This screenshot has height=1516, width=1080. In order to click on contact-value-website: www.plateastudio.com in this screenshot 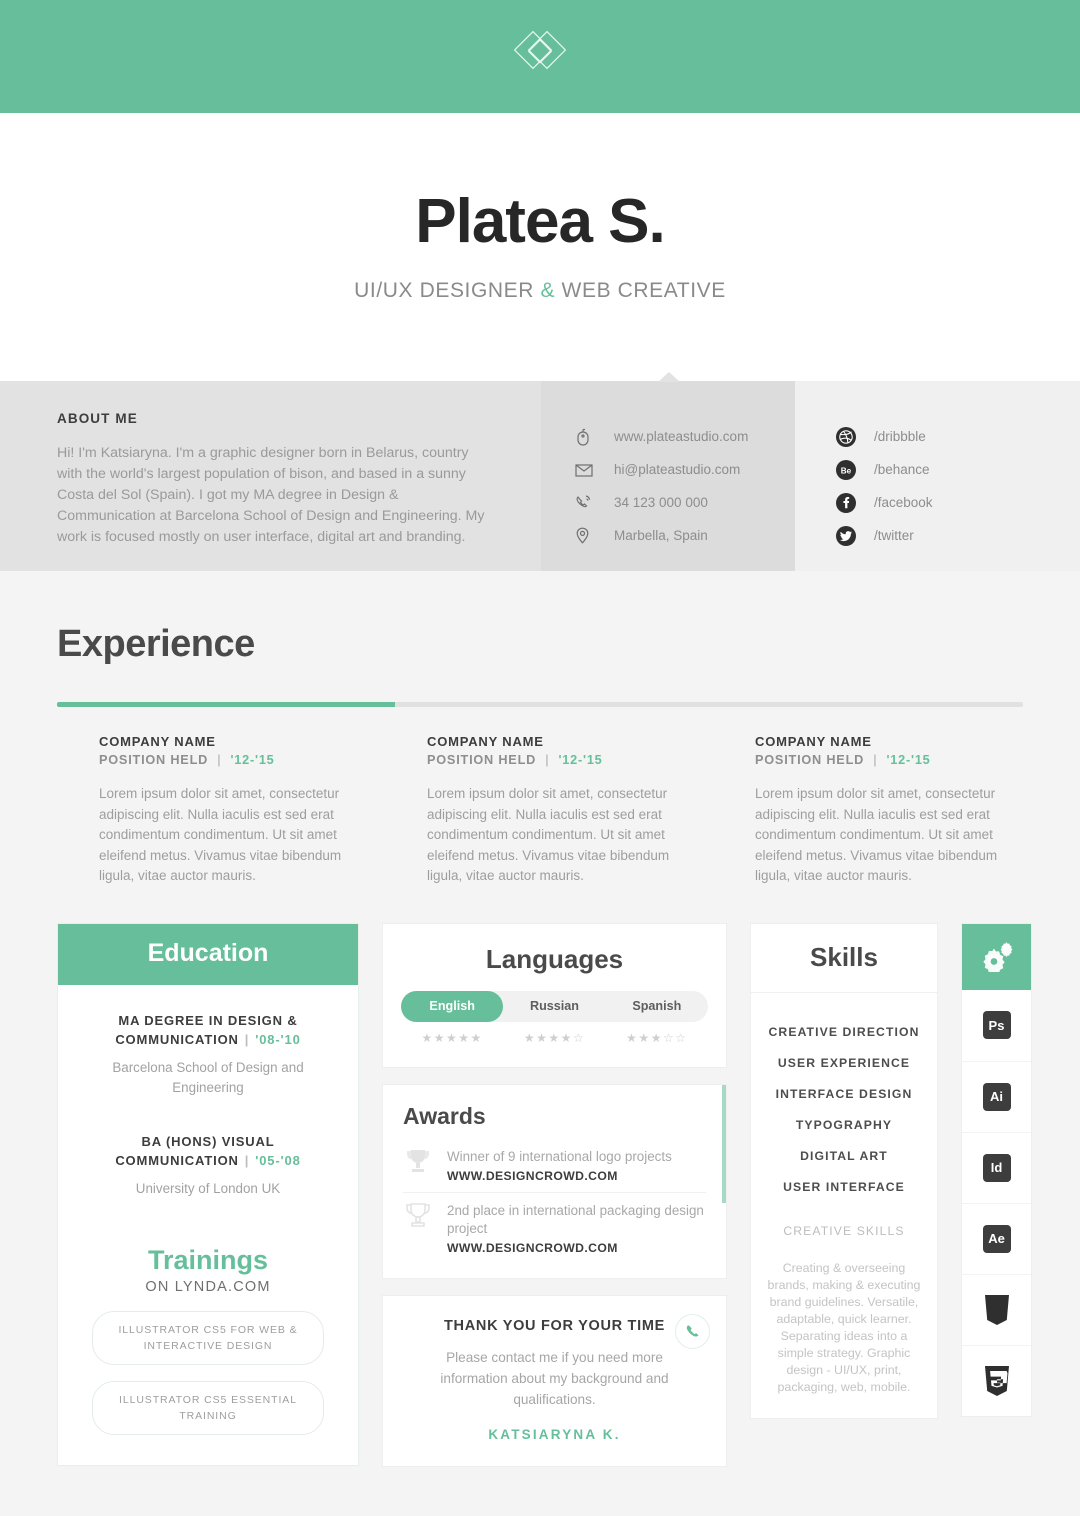, I will do `click(681, 436)`.